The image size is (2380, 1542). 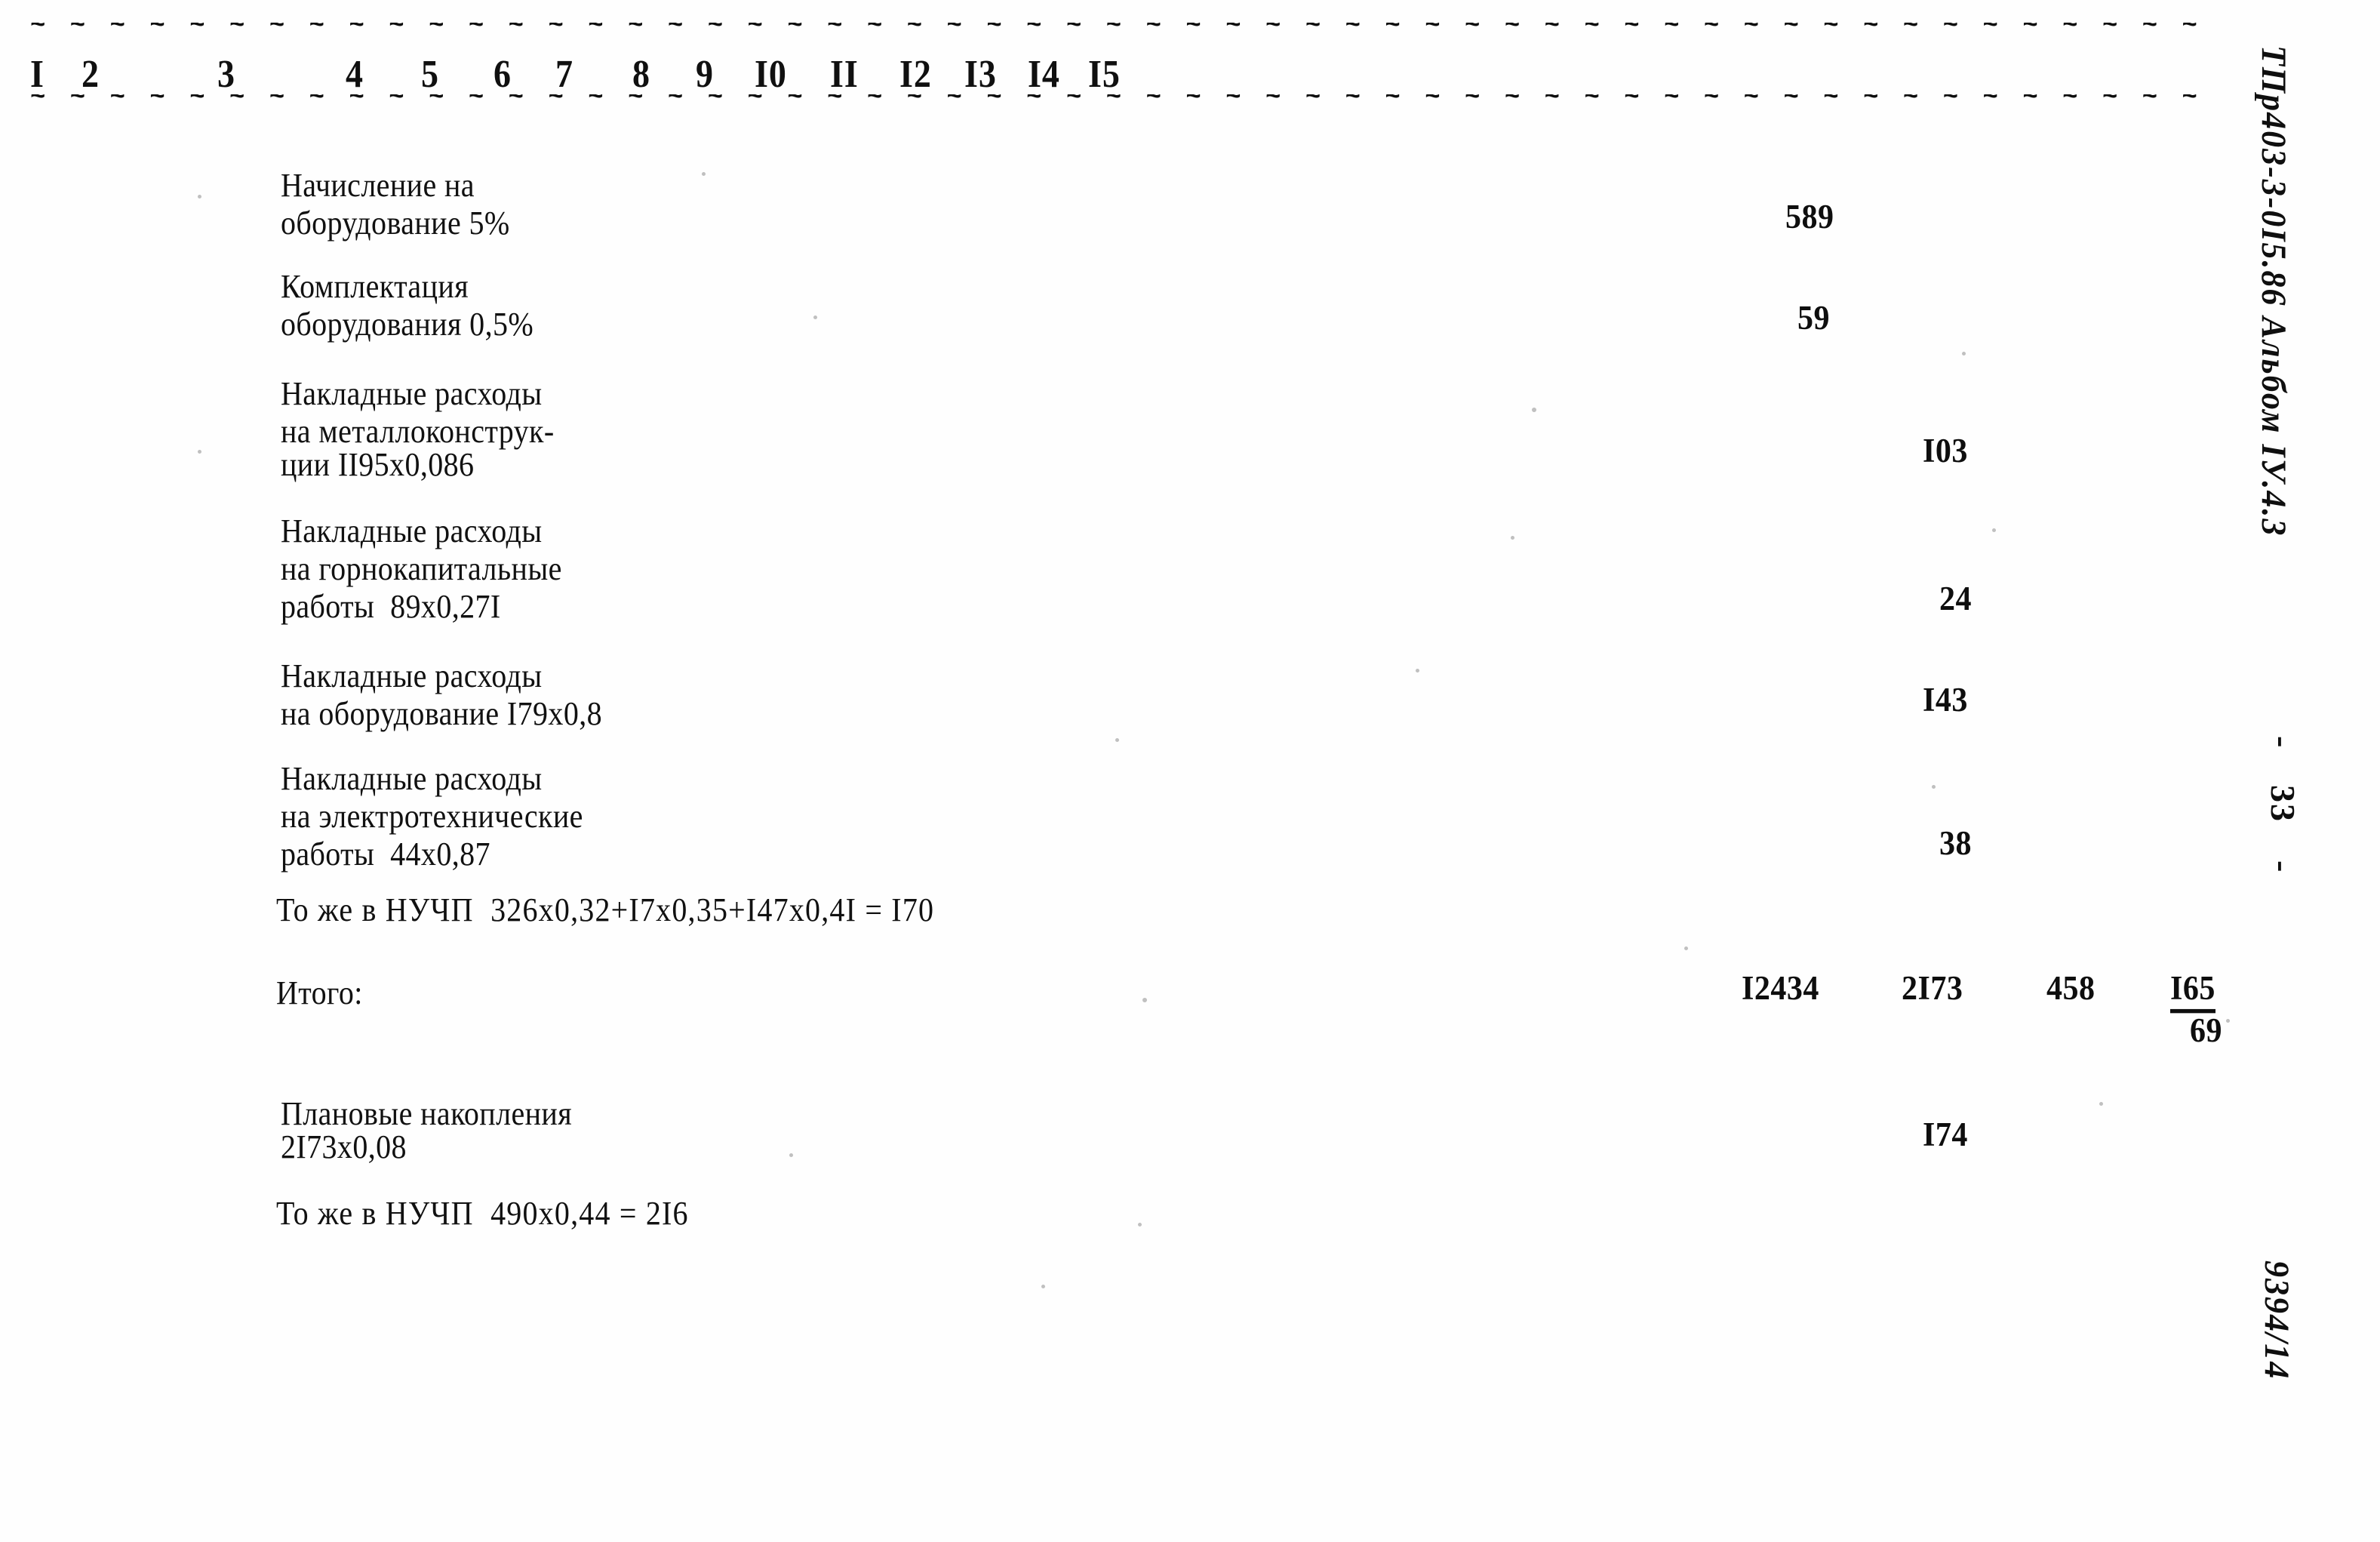 I want to click on column-header-6: 6, so click(x=503, y=74).